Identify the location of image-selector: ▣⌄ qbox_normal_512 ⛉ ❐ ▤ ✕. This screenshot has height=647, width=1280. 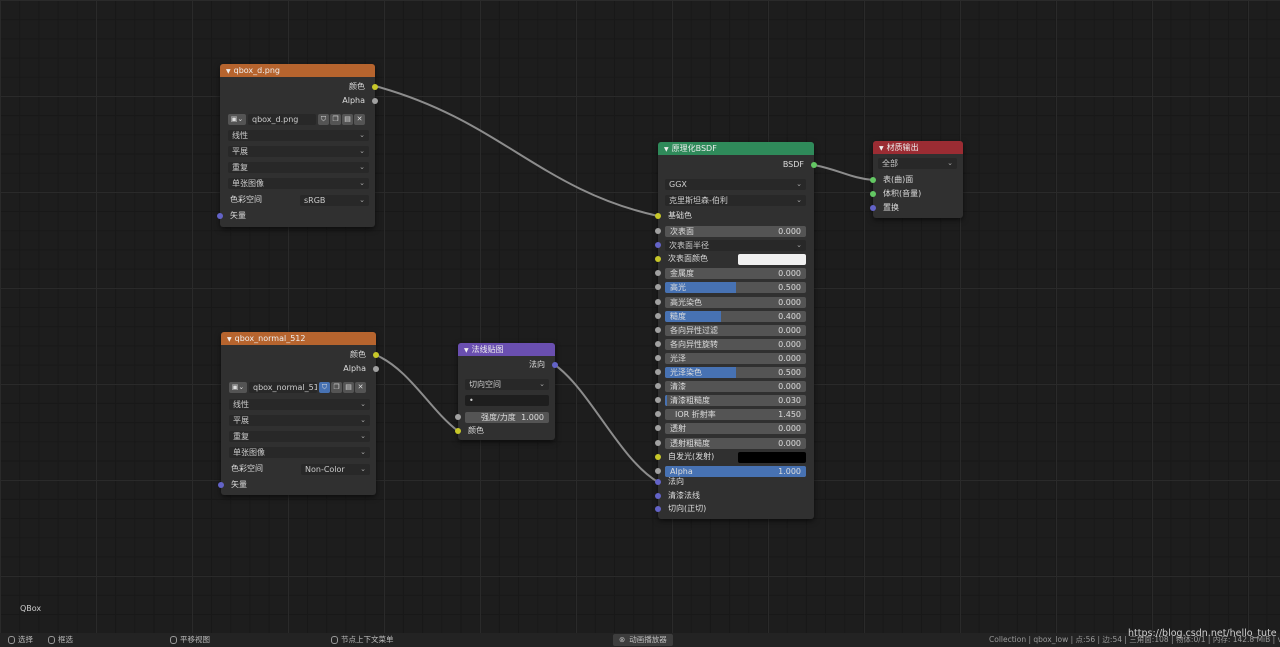
(299, 388).